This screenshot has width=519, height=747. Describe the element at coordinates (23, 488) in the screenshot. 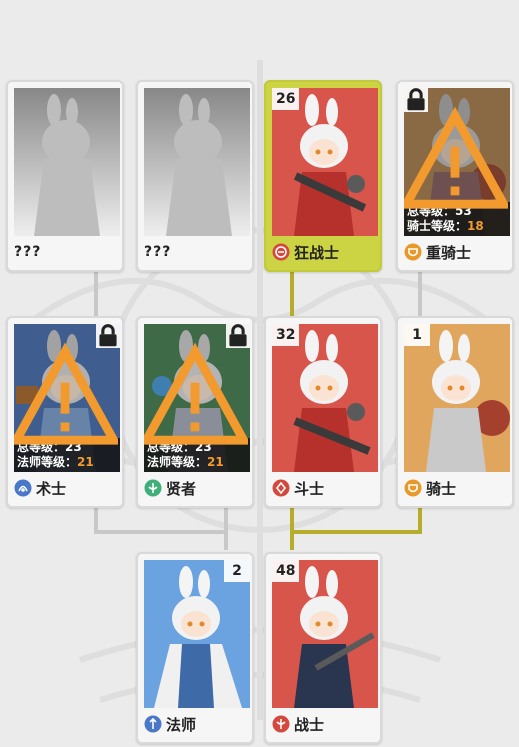

I see `warlock-icon` at that location.